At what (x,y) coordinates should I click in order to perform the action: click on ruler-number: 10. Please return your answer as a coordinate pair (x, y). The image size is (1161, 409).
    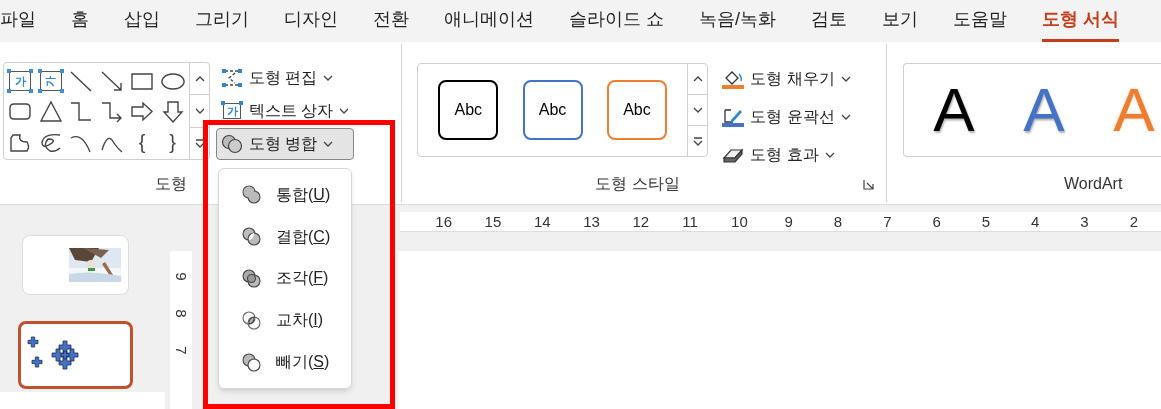
    Looking at the image, I should click on (739, 221).